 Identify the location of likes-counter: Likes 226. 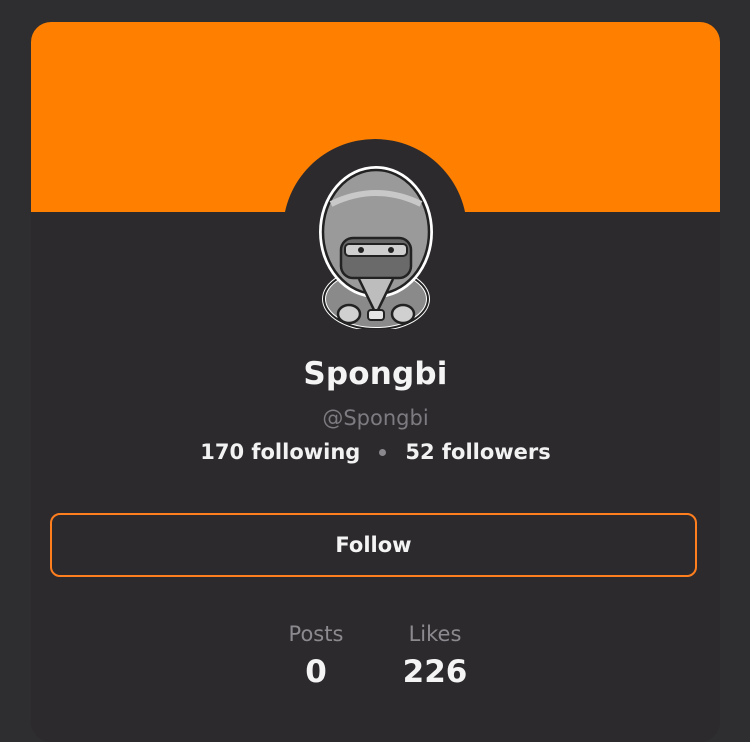
(435, 656).